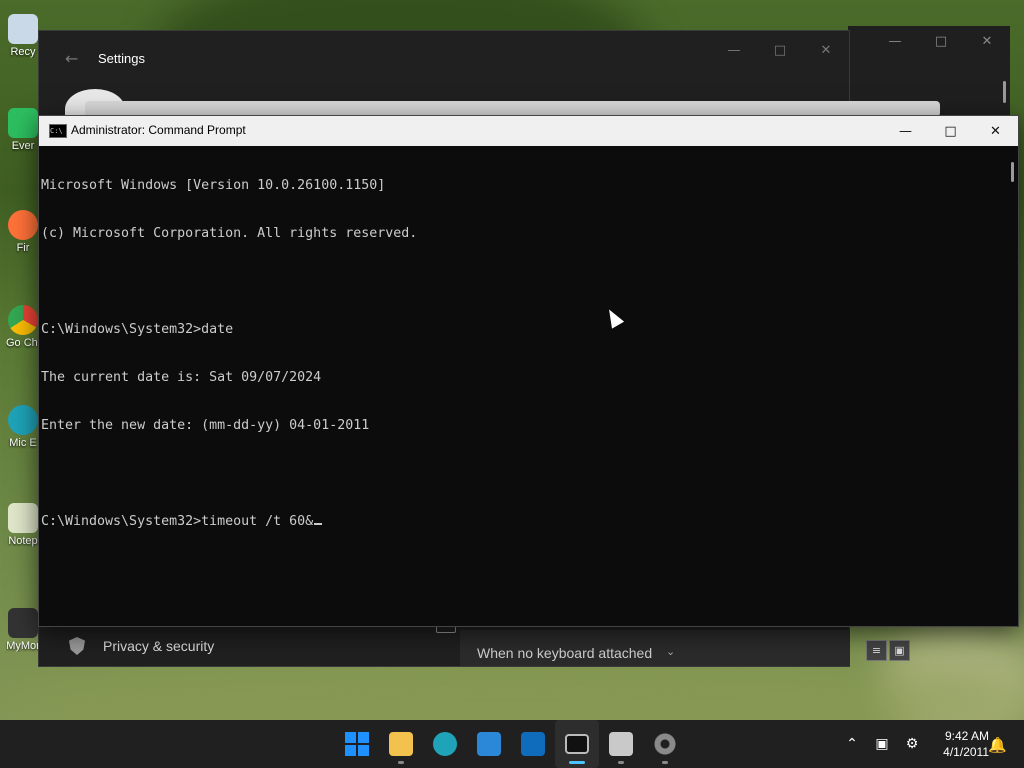 This screenshot has width=1024, height=768. Describe the element at coordinates (71, 58) in the screenshot. I see `back-arrow-icon: ←` at that location.